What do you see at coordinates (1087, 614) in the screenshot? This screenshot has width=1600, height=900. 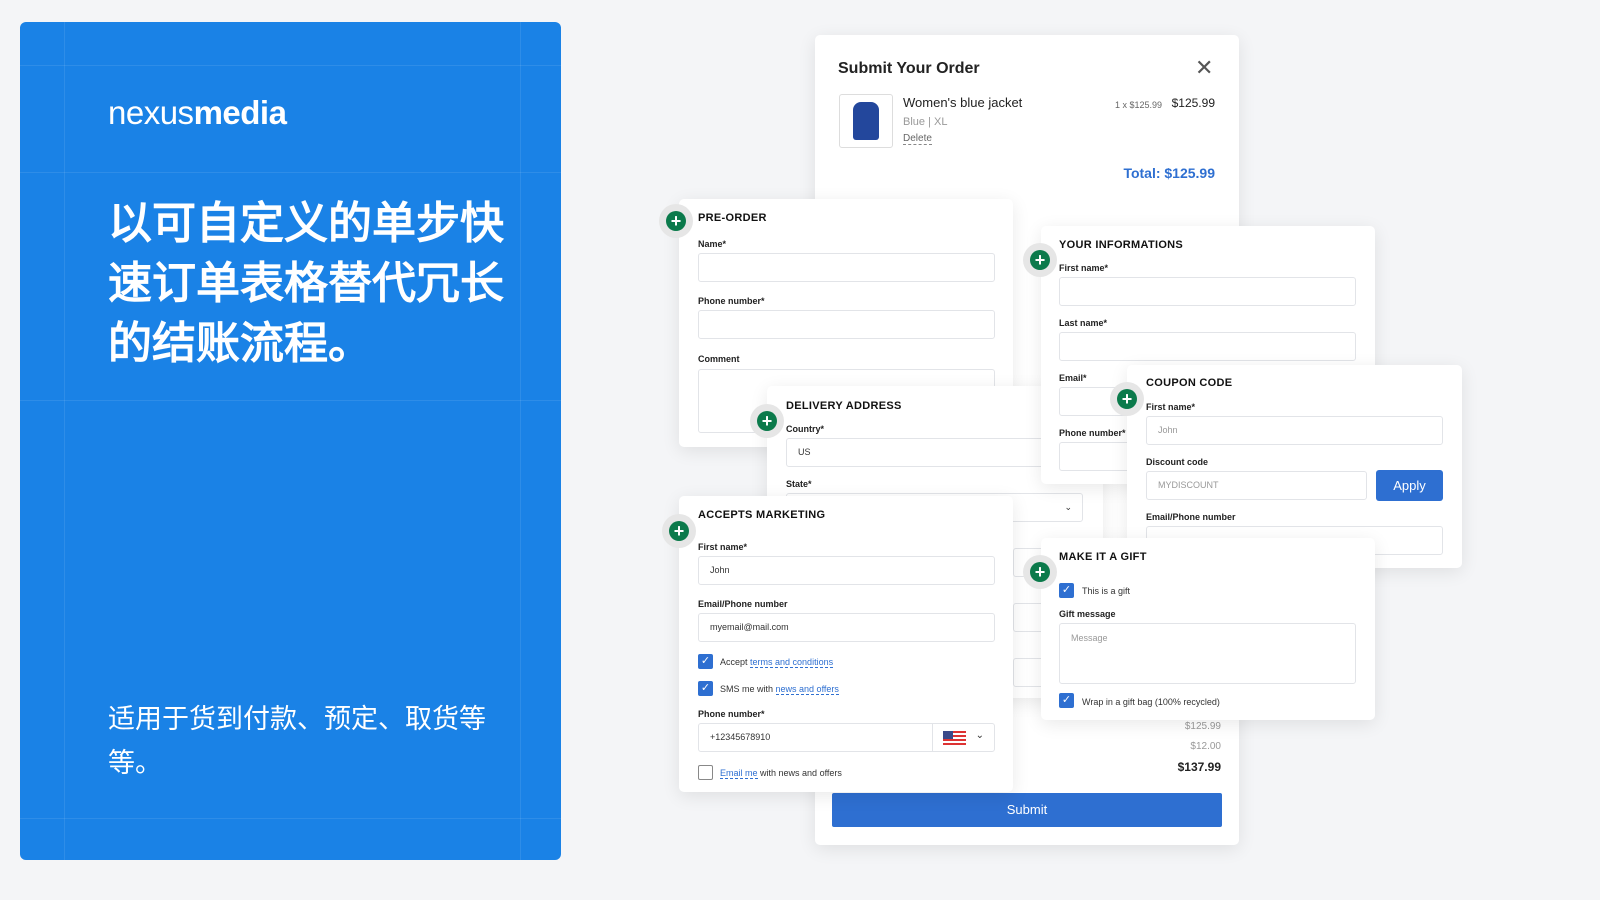 I see `gift-message-label: Gift message` at bounding box center [1087, 614].